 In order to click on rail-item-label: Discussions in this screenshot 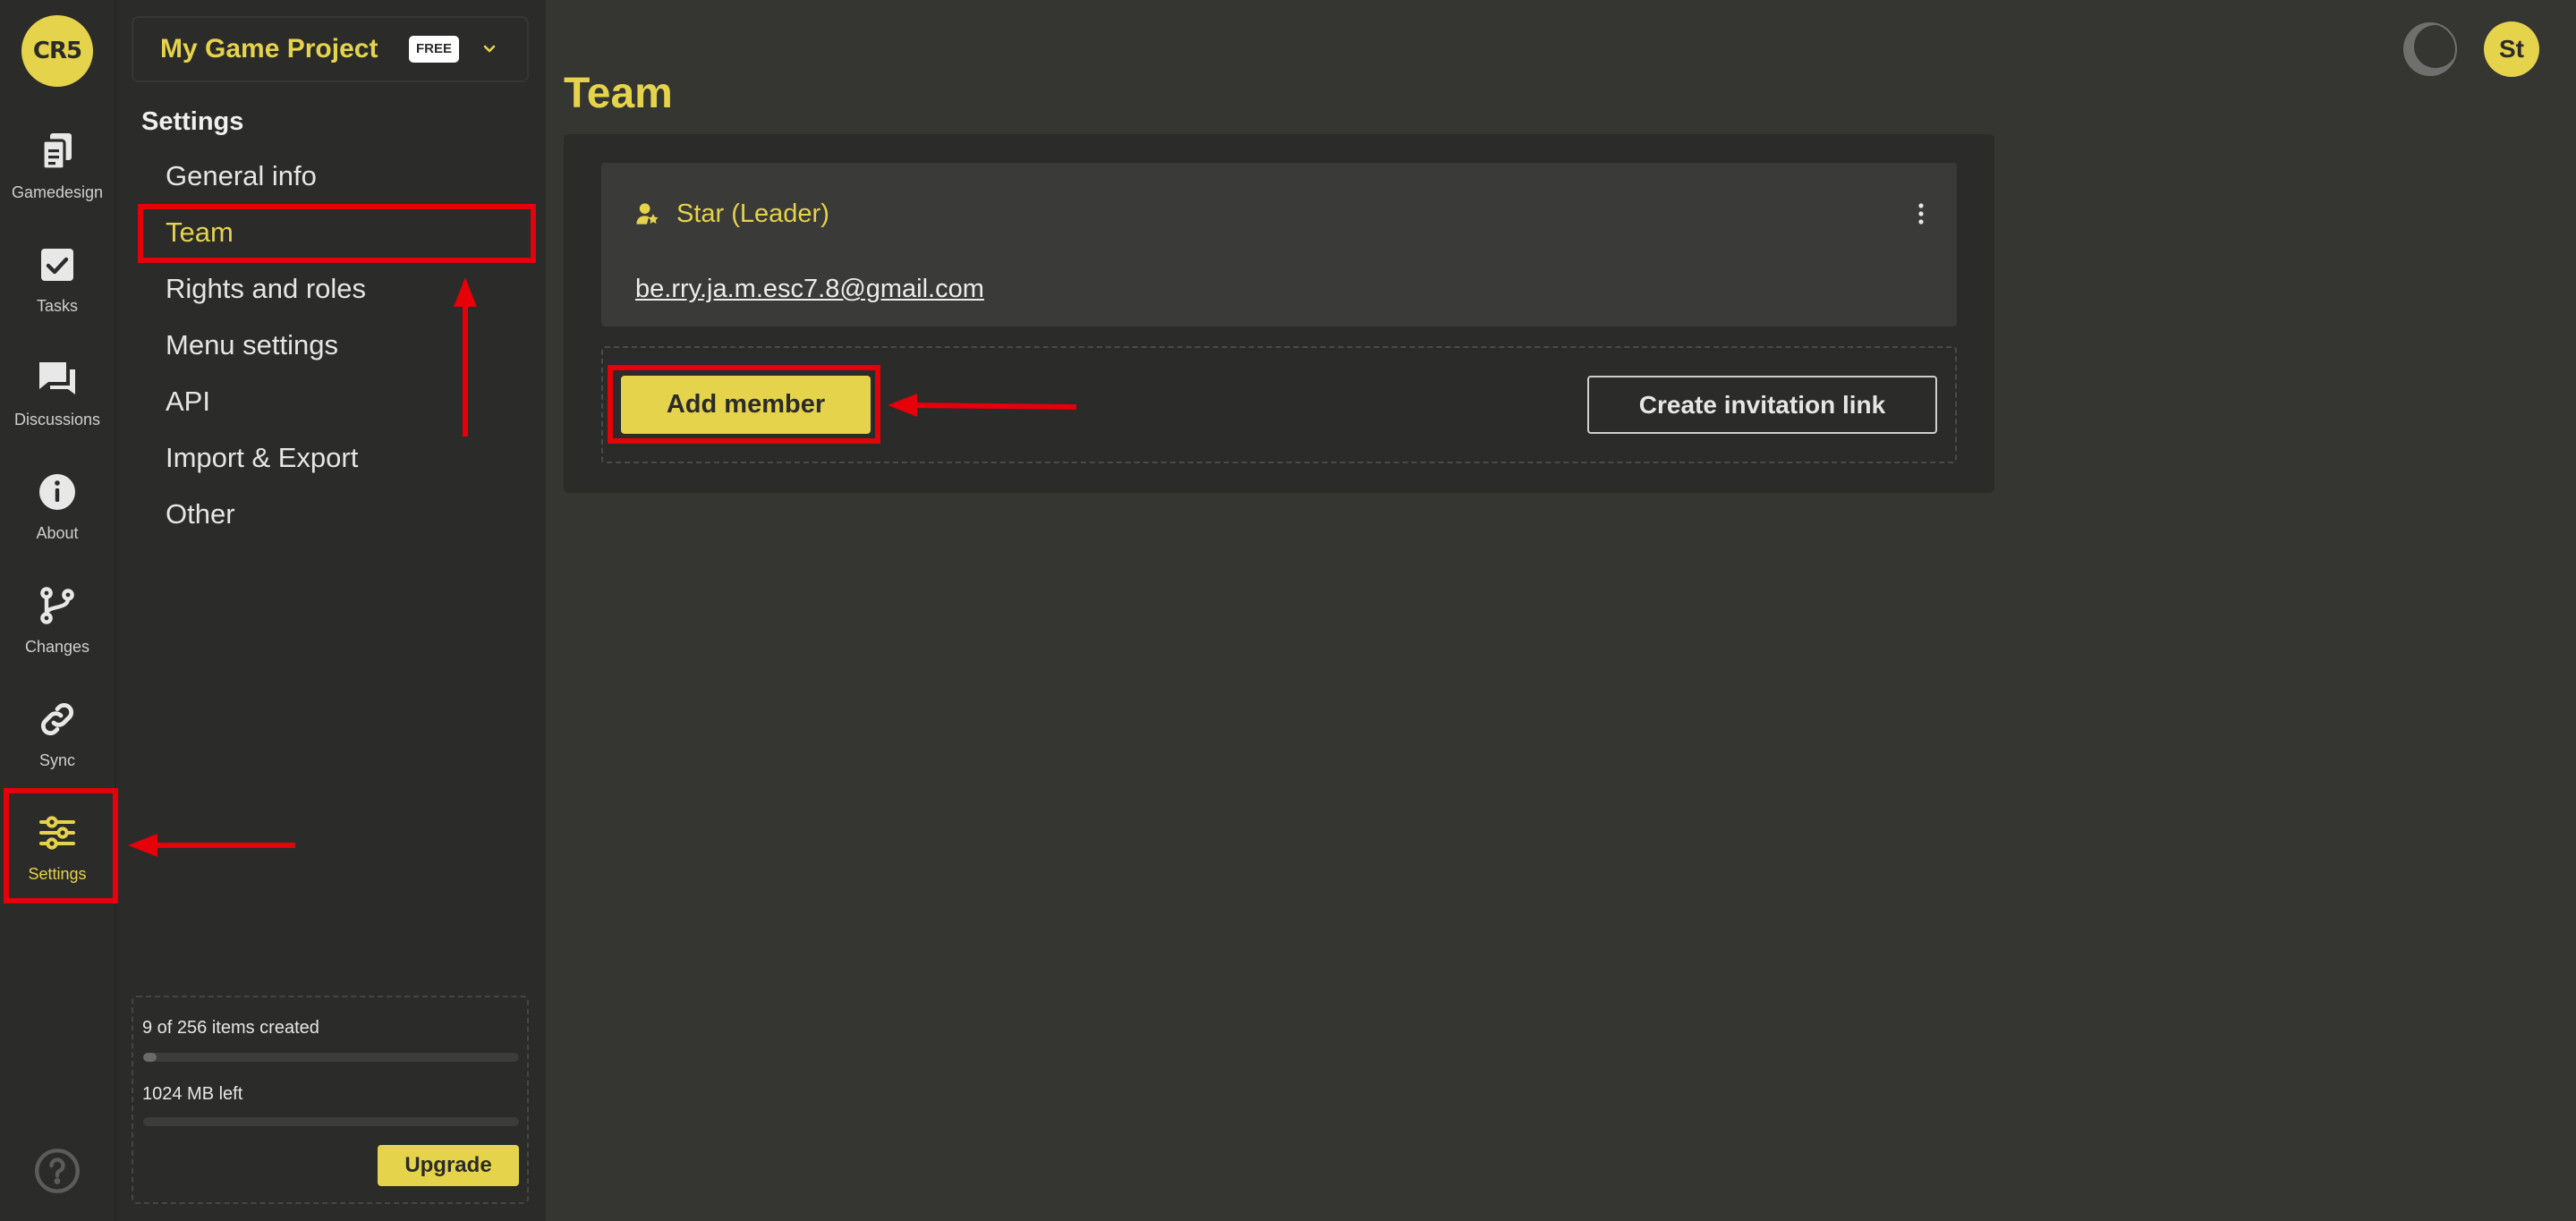, I will do `click(57, 420)`.